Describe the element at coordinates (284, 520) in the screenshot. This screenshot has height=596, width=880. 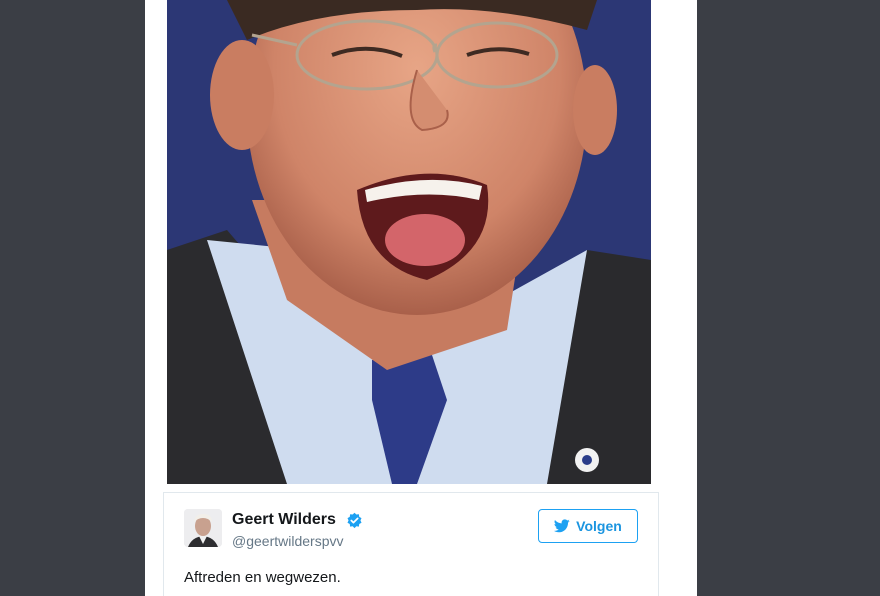
I see `author-name: Geert Wilders` at that location.